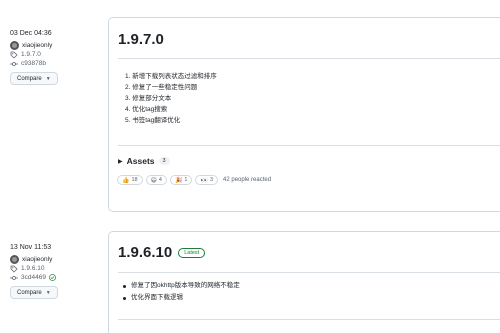 This screenshot has width=500, height=333. Describe the element at coordinates (304, 180) in the screenshot. I see `reactions-bar: 👍 18 😄 4 🎉 1 👀 3 42 people reacted` at that location.